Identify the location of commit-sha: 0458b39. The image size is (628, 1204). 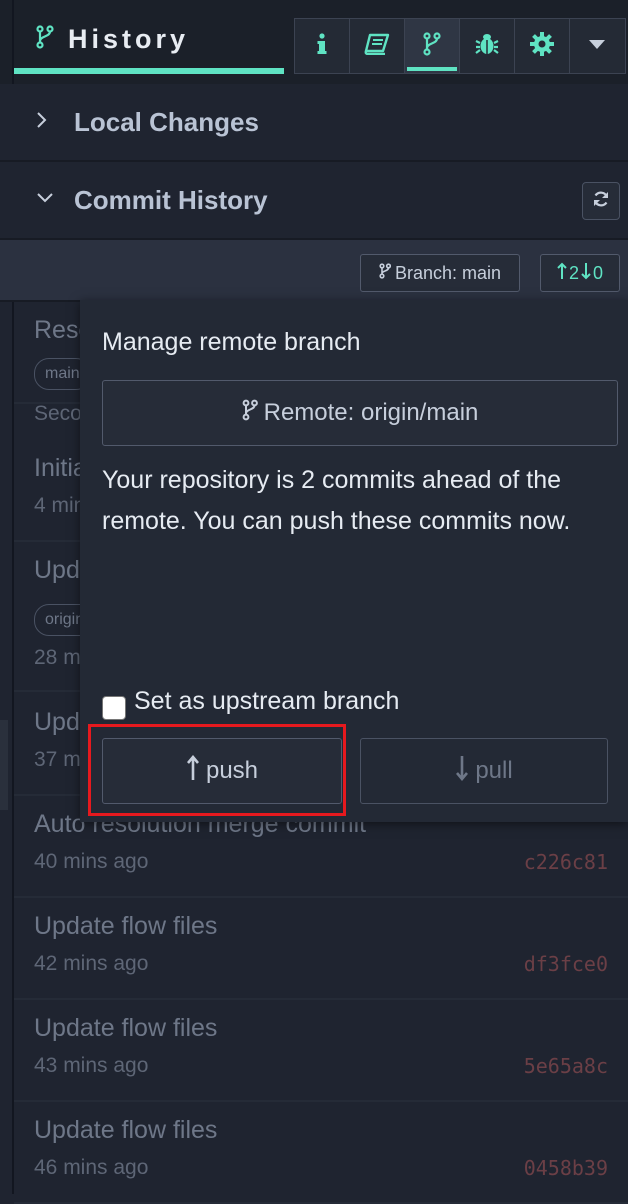
(565, 1168).